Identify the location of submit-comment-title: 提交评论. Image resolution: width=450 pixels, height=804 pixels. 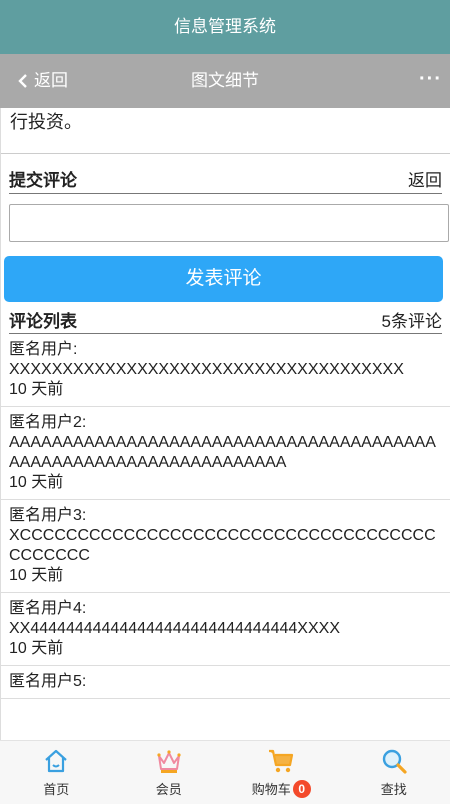
(43, 180).